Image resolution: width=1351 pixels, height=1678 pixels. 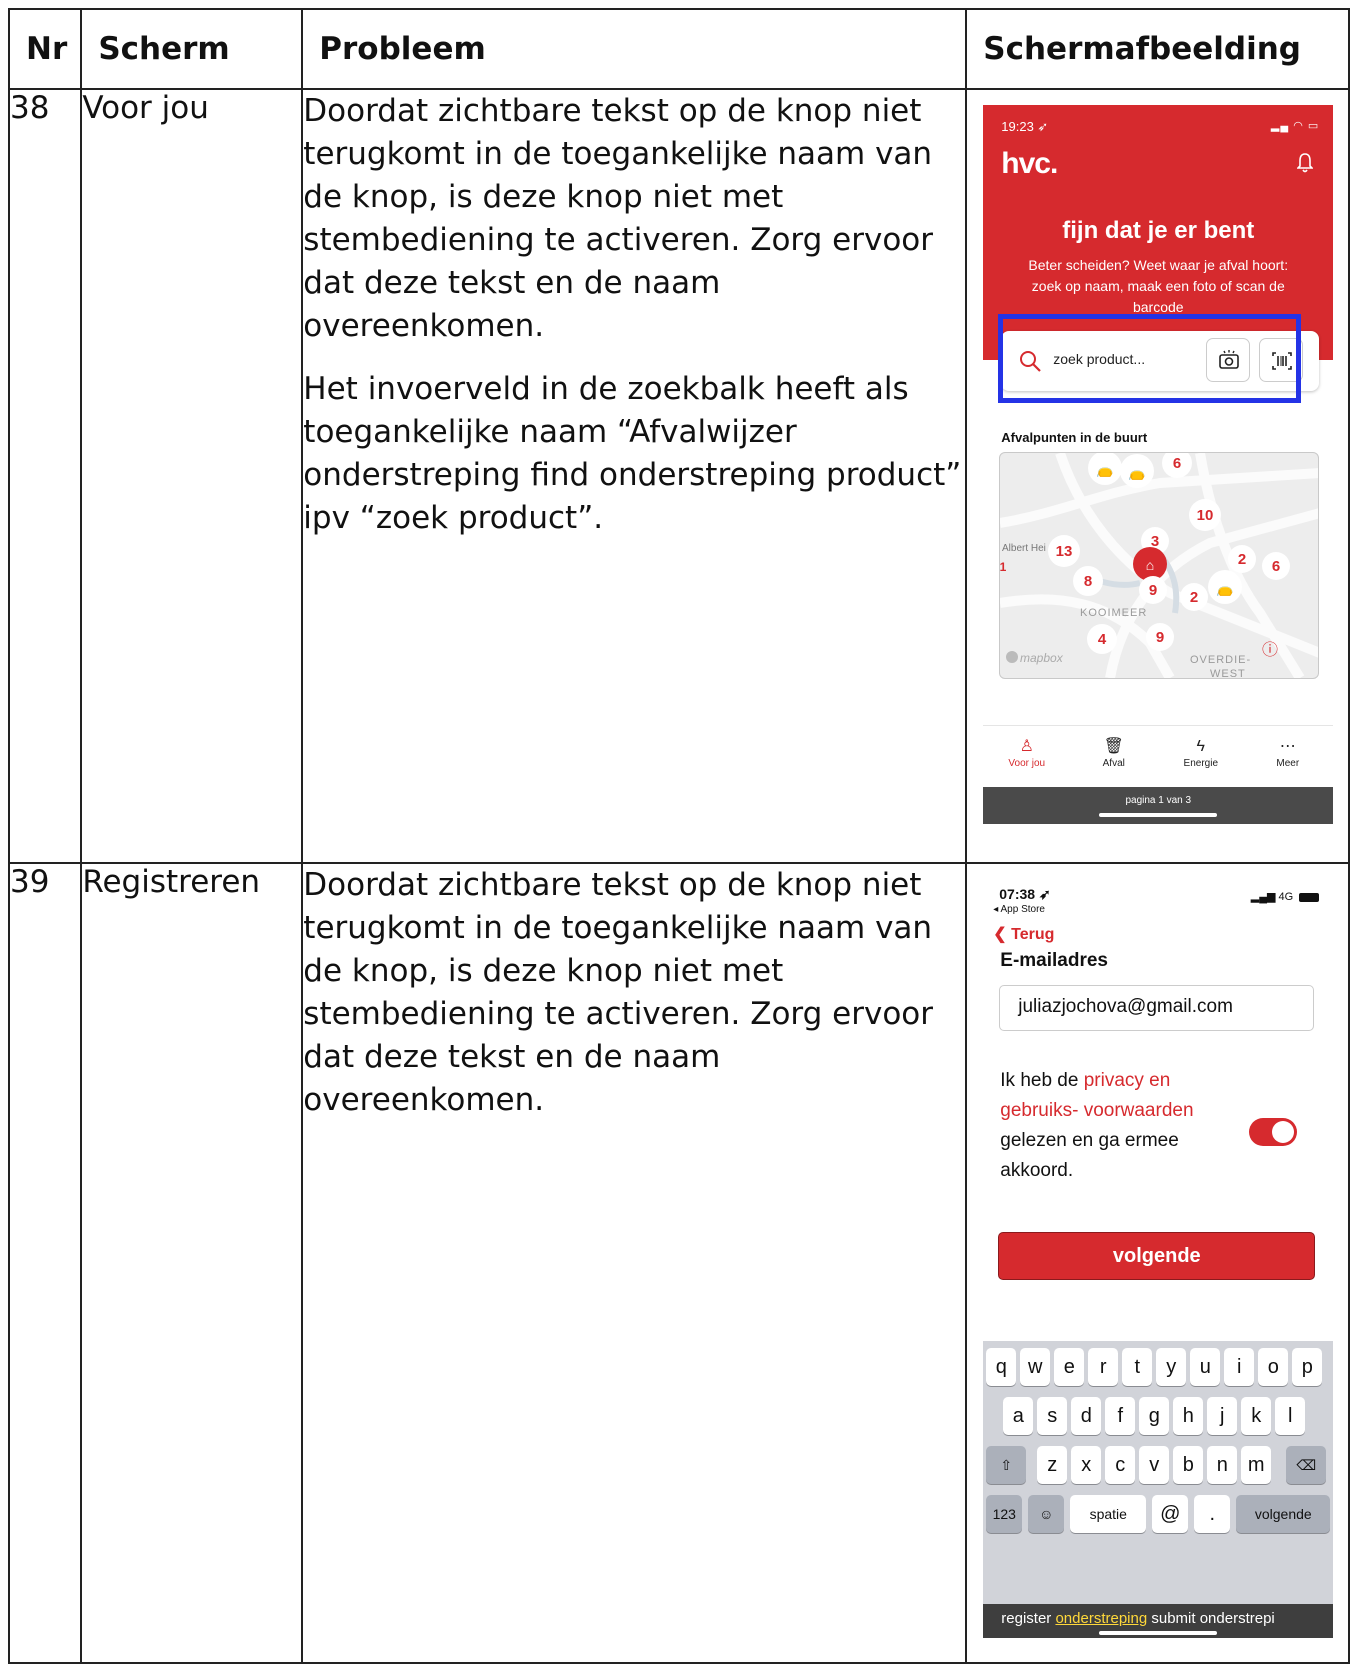 I want to click on keyboard-row-2: a s d f g h j k l, so click(x=1158, y=1416).